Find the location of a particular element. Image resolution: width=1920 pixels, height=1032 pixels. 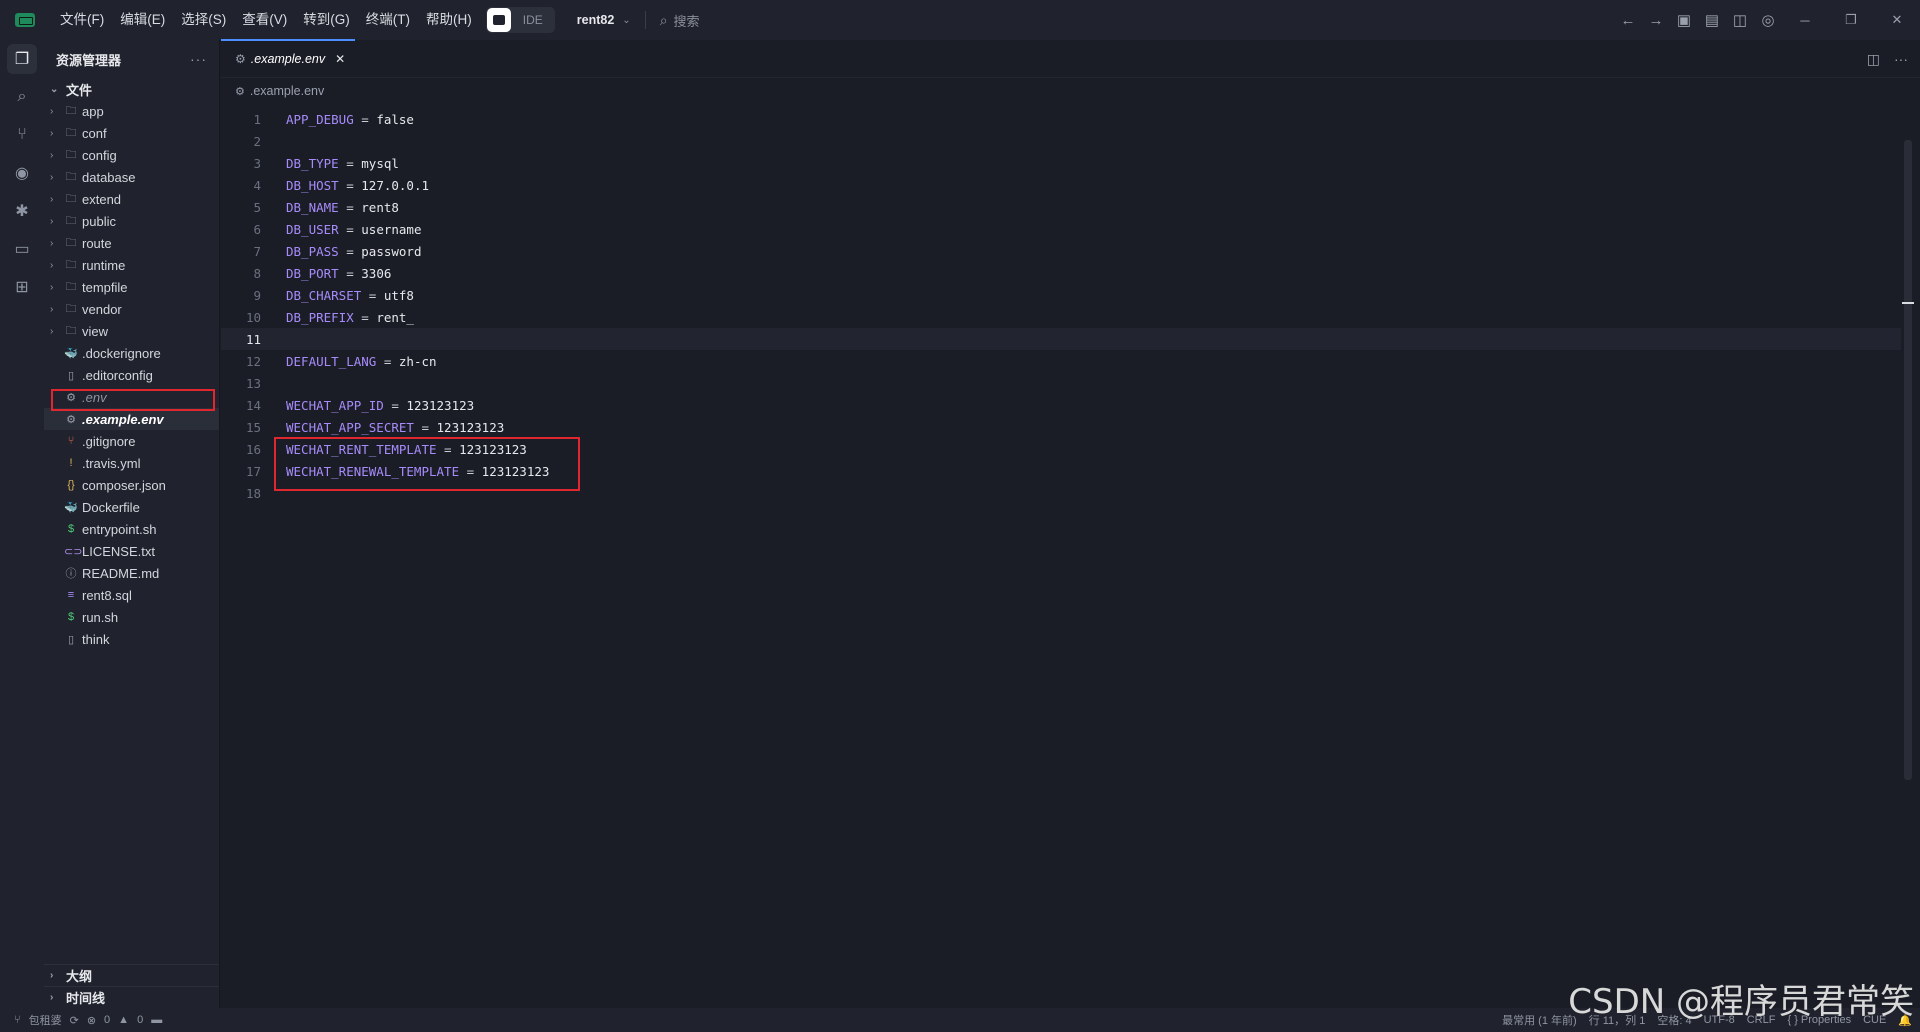

code-line: 15 WECHAT_APP_SECRET = 123123123 is located at coordinates (1061, 427).